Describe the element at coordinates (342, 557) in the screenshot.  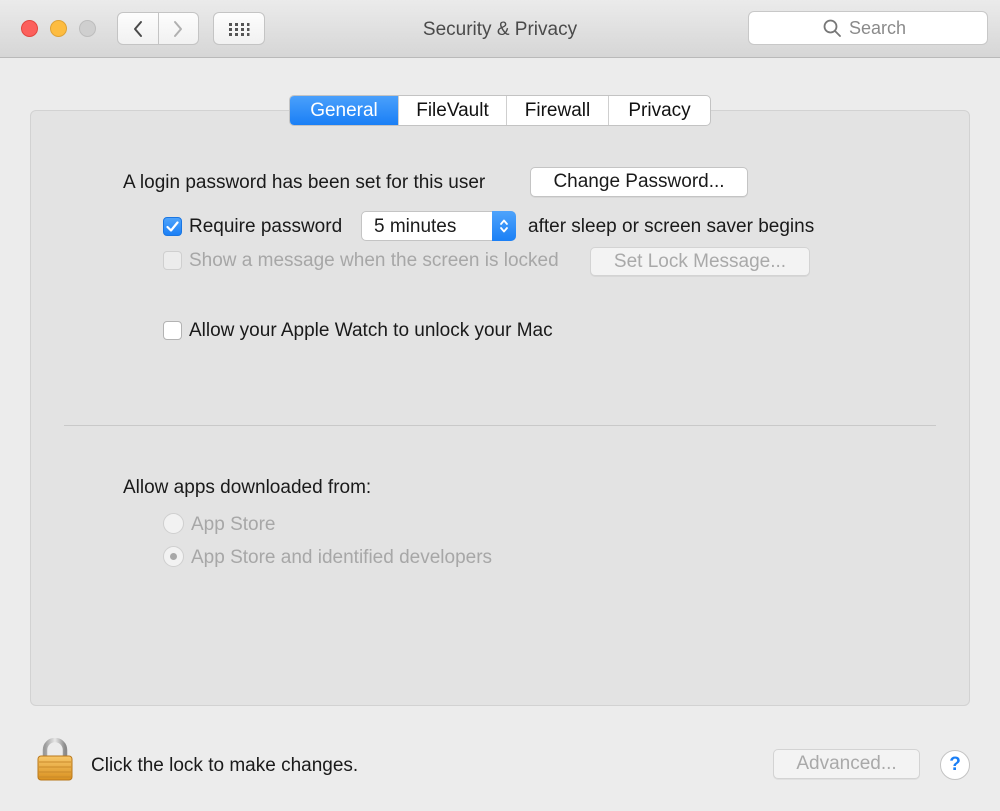
I see `identified-developers-label: App Store and identified developers` at that location.